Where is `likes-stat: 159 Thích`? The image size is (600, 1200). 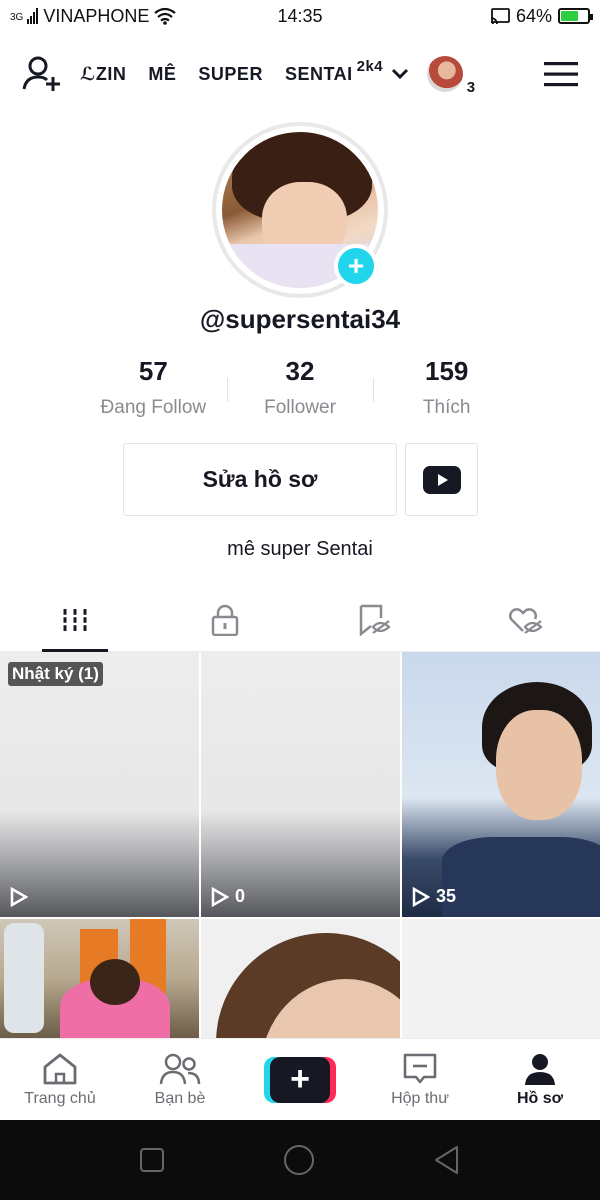
likes-stat: 159 Thích is located at coordinates (446, 387).